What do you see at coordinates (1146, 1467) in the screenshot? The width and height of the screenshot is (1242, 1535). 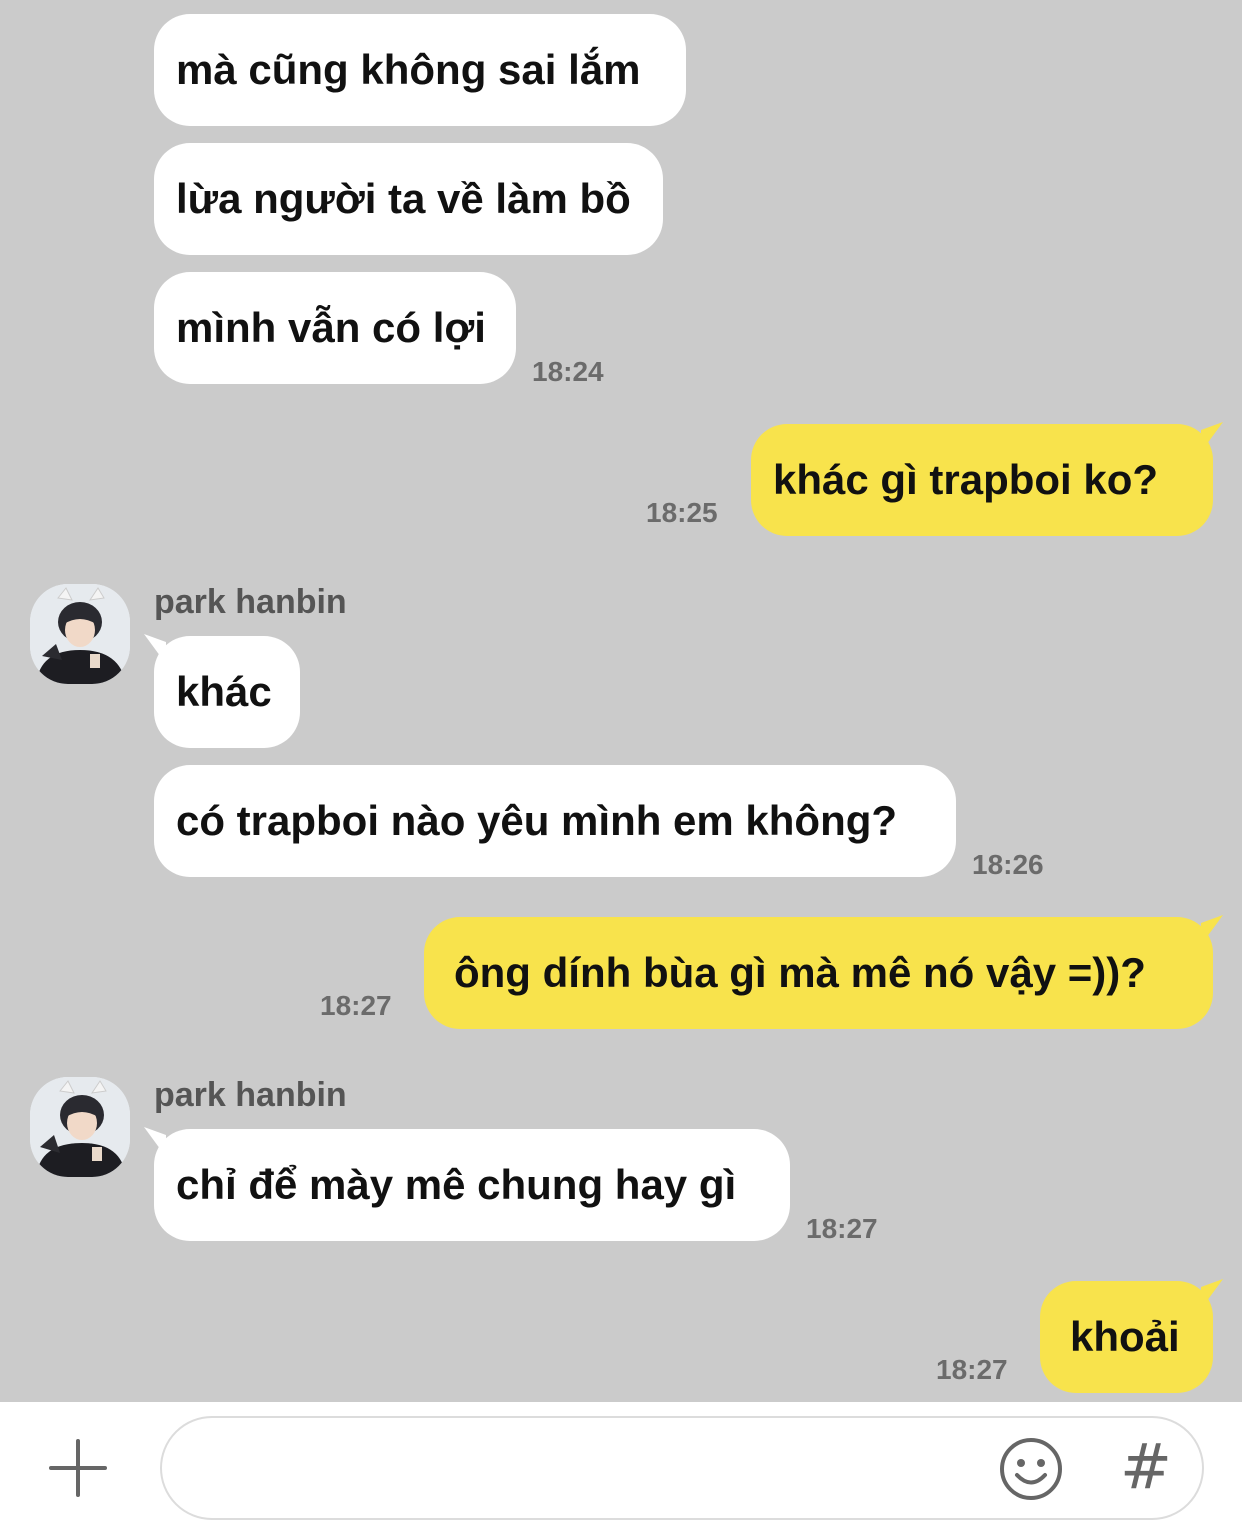 I see `hashtag-icon: #` at bounding box center [1146, 1467].